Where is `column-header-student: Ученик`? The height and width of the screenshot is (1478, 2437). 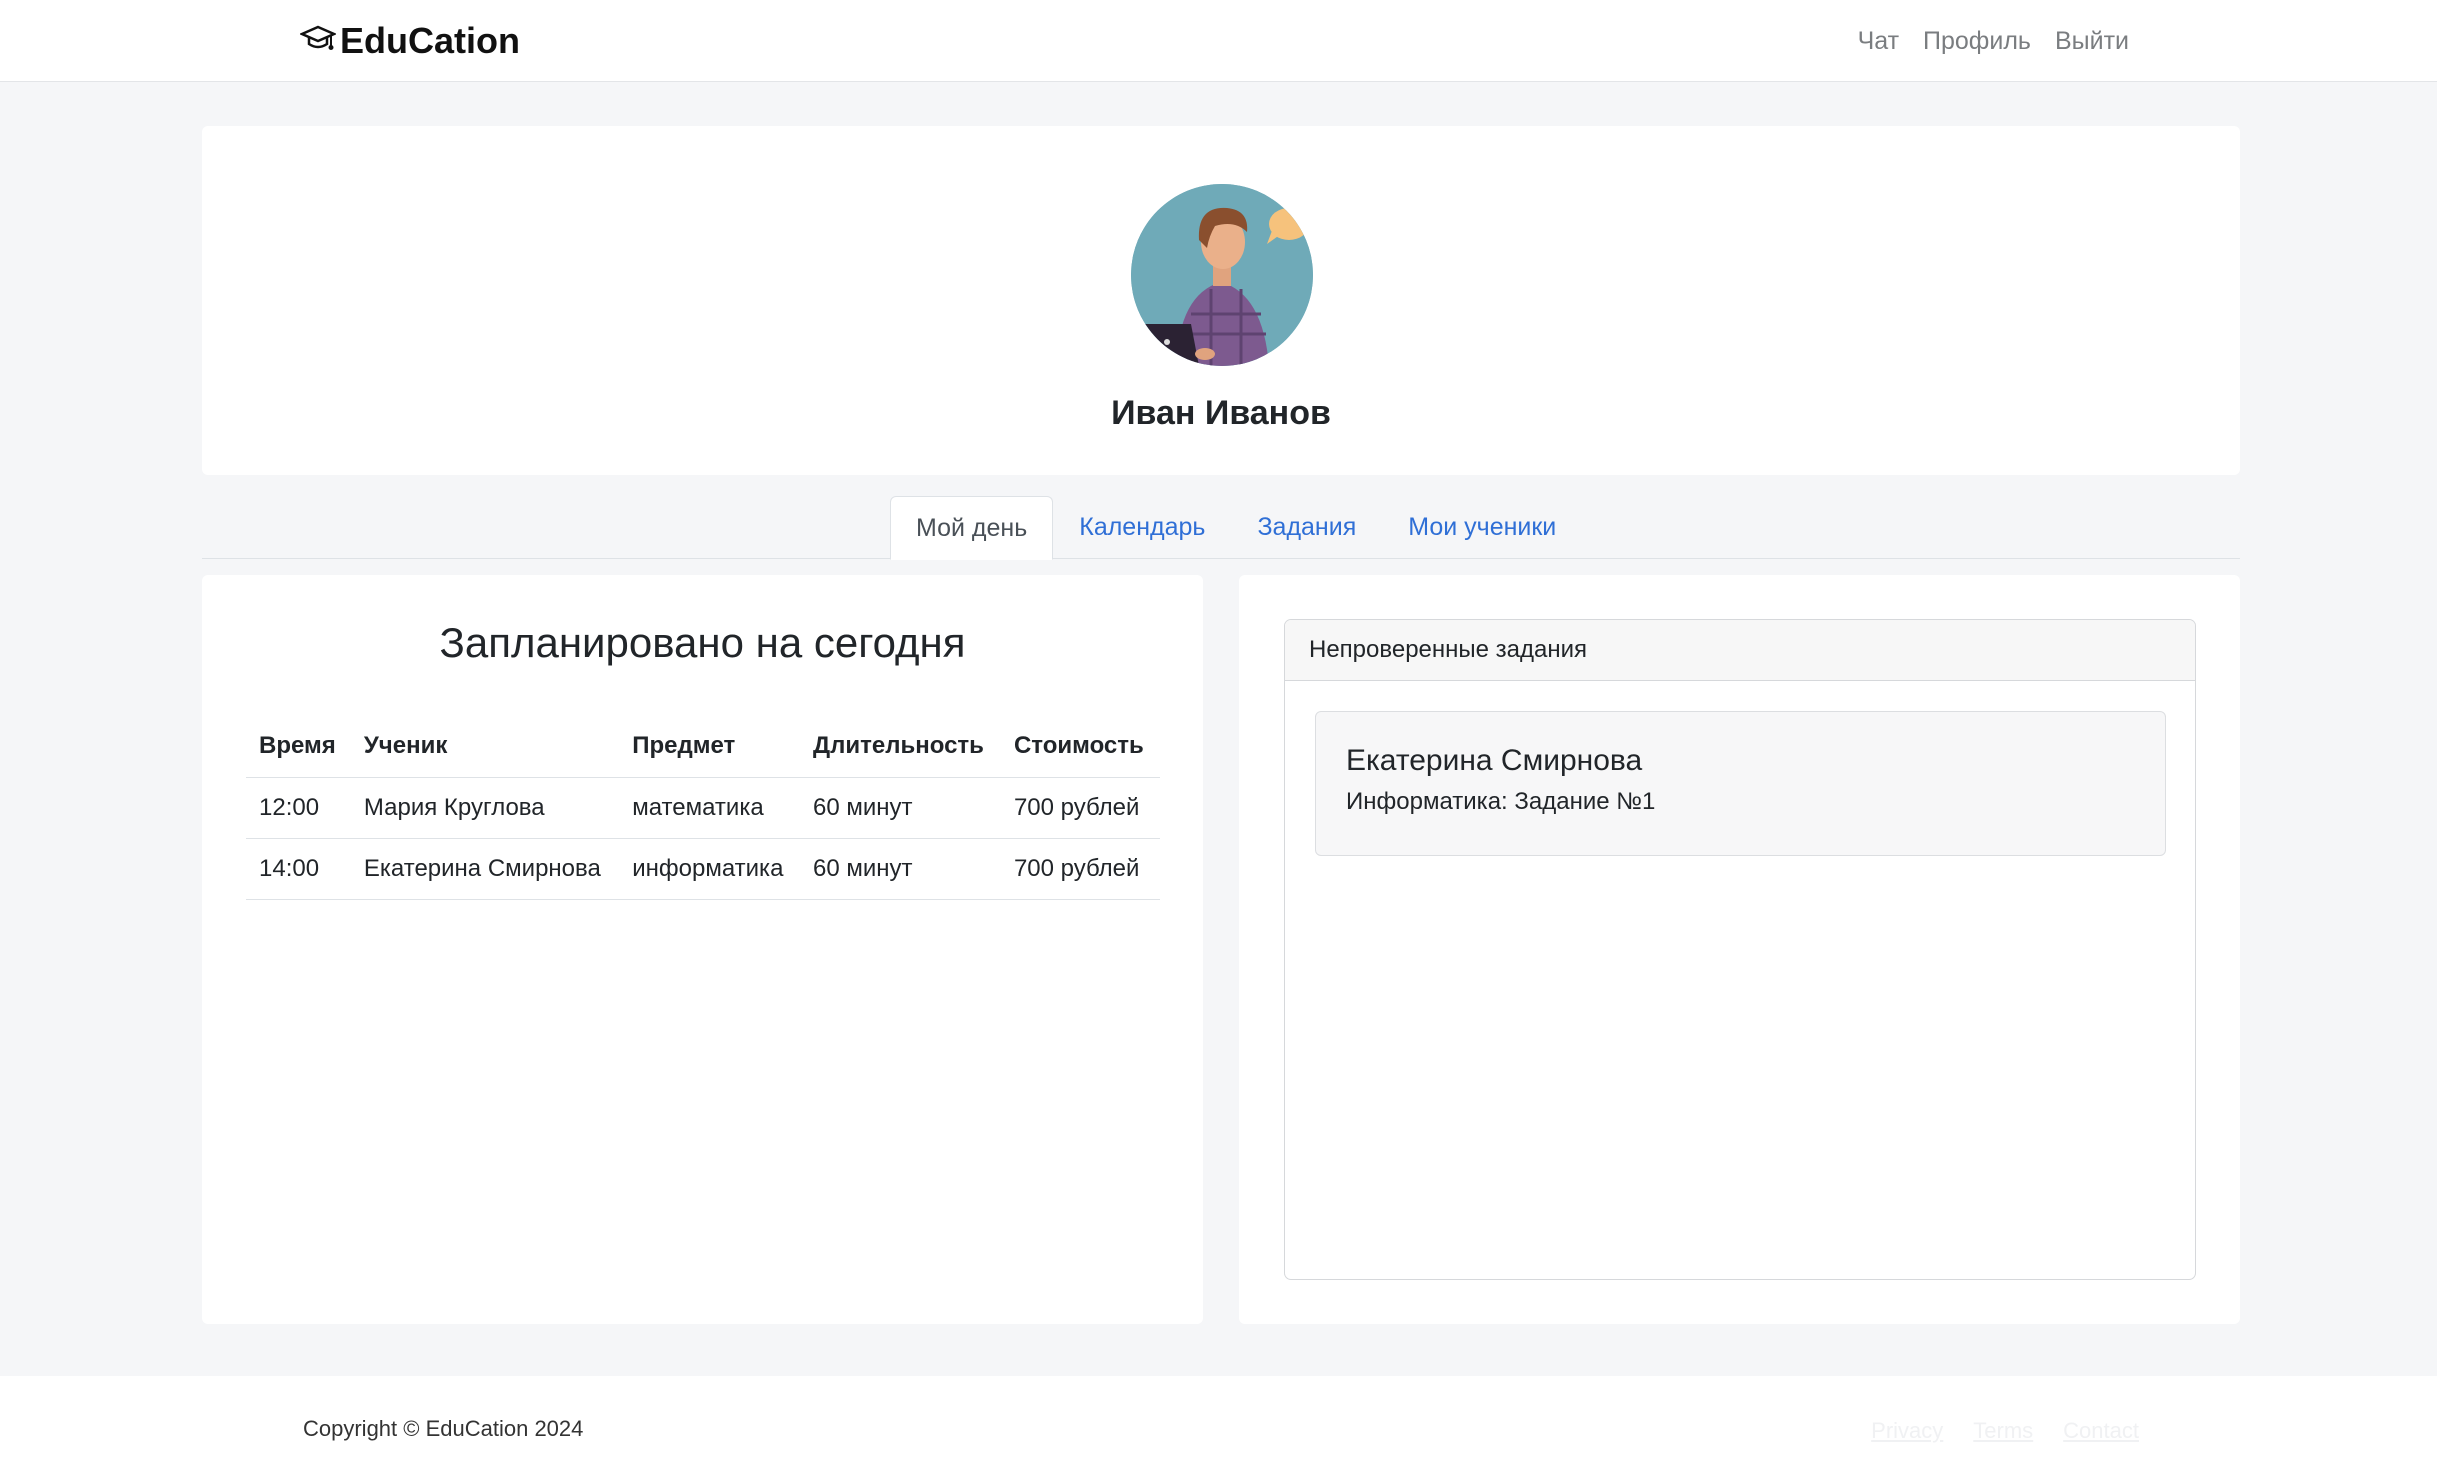
column-header-student: Ученик is located at coordinates (485, 746).